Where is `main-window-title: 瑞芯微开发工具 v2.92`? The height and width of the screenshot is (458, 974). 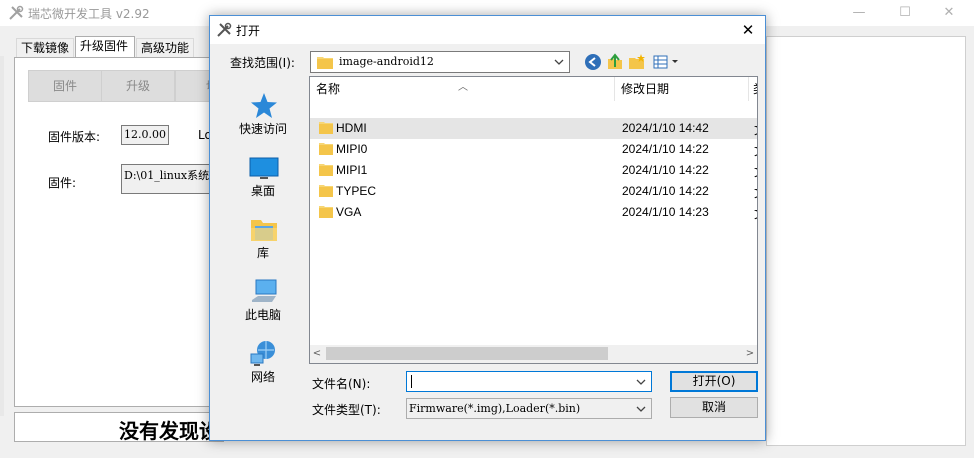
main-window-title: 瑞芯微开发工具 v2.92 is located at coordinates (89, 14).